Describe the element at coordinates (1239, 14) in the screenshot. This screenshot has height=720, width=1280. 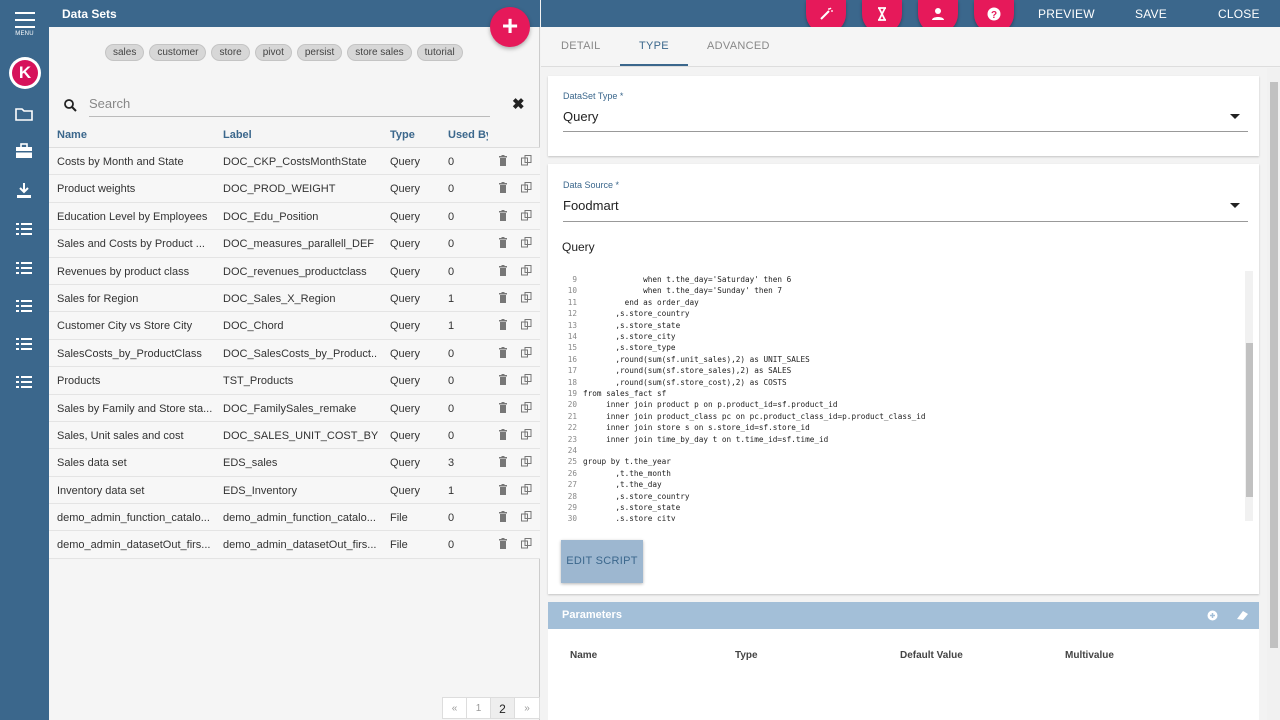
I see `close-button: CLOSE` at that location.